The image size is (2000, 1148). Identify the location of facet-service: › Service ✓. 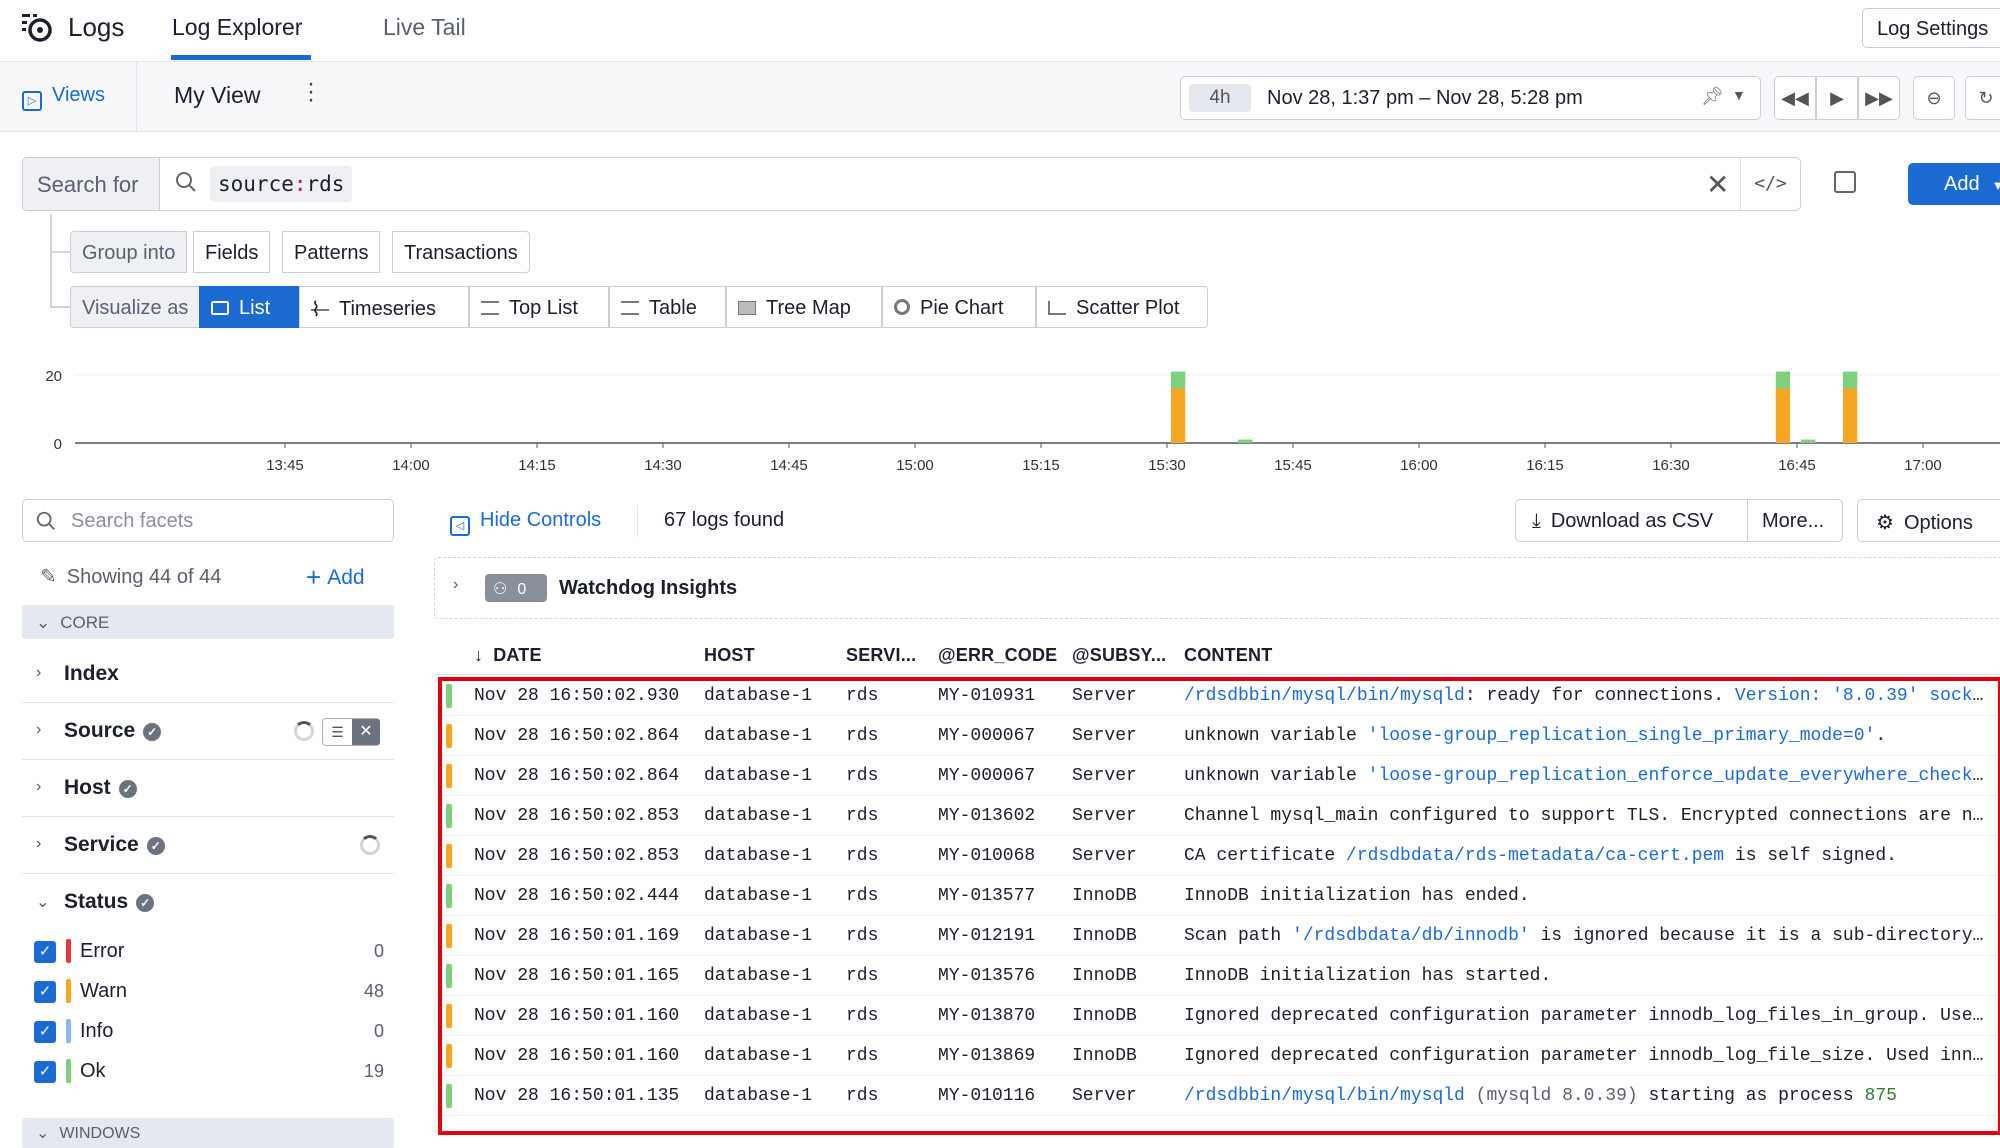
(208, 845).